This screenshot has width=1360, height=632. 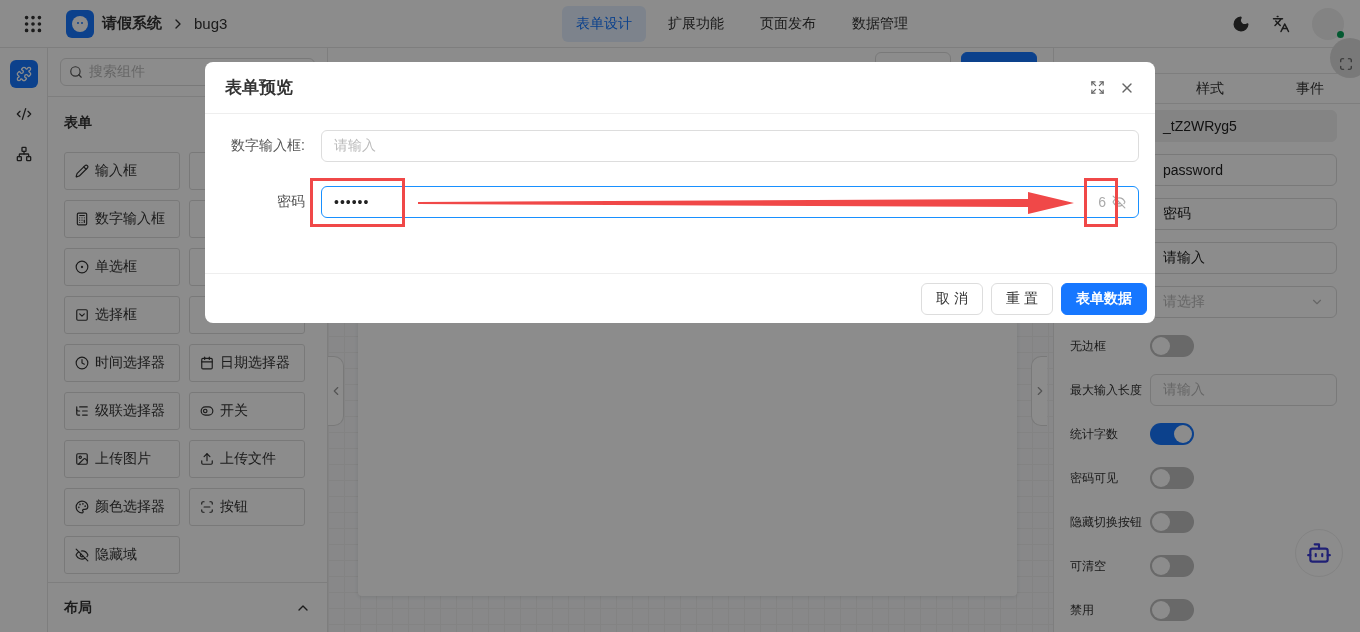 I want to click on property-label: 统计字数, so click(x=1094, y=434).